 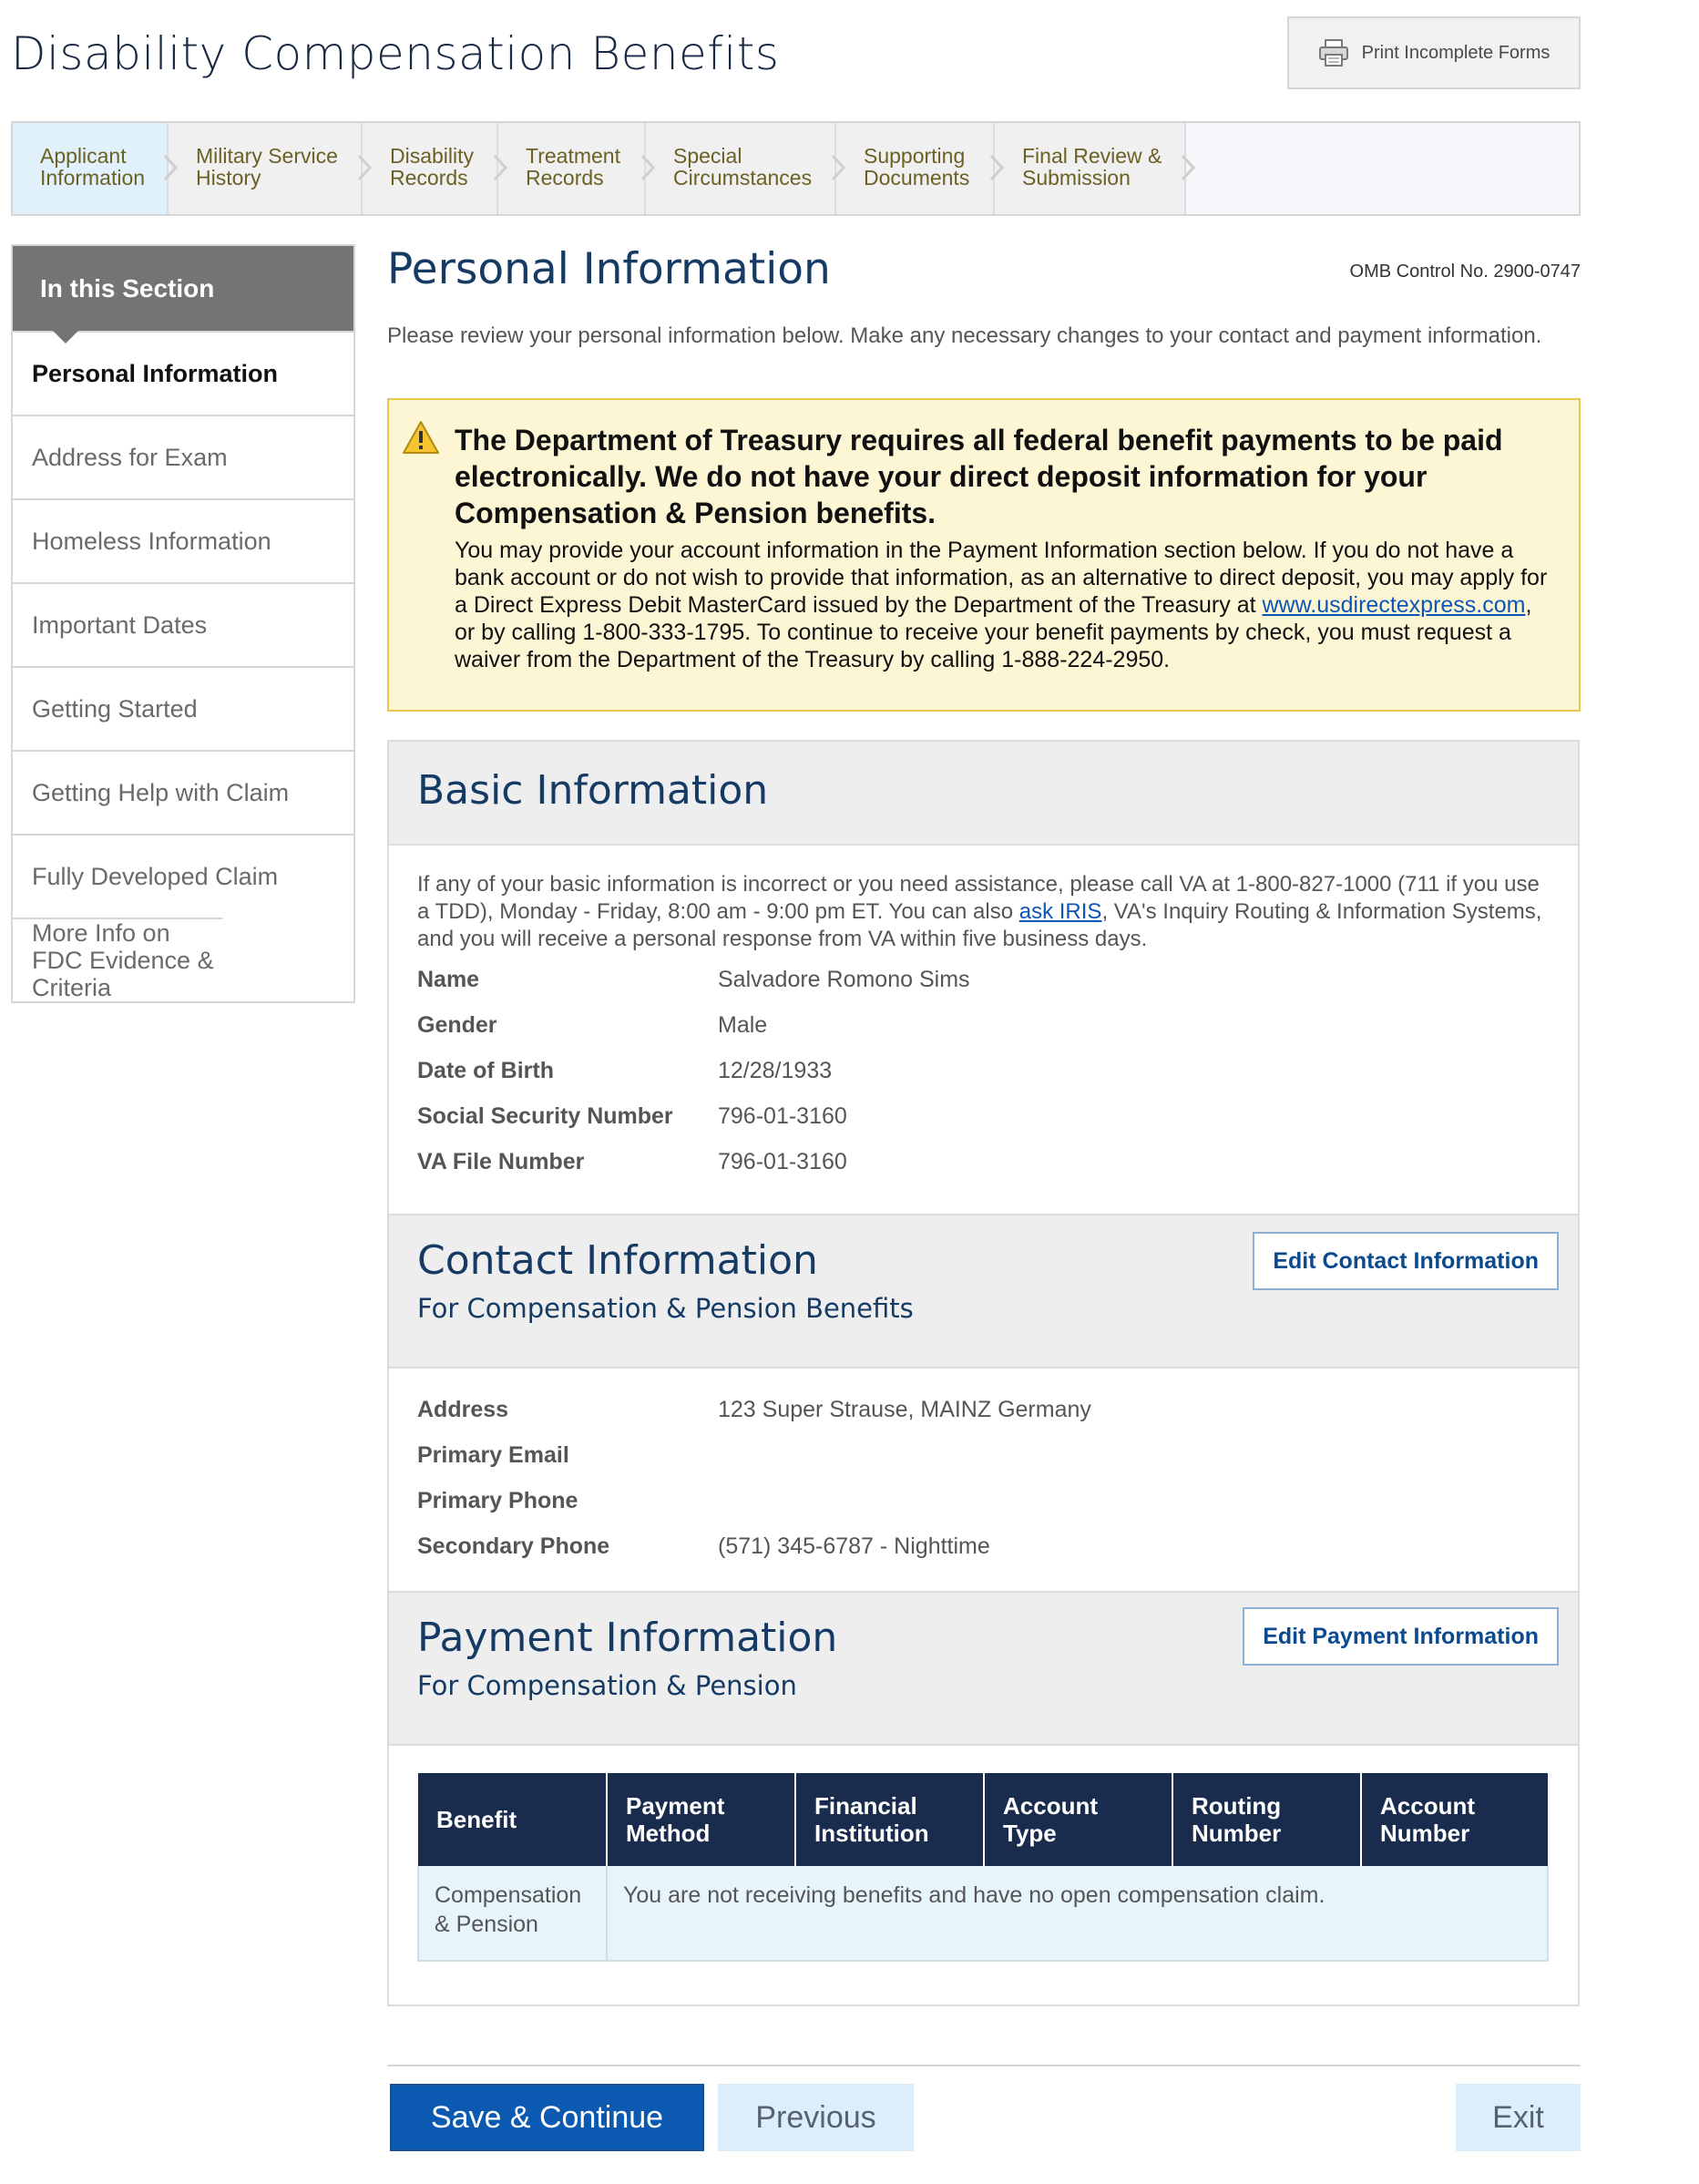 I want to click on column-header-line: Routing, so click(x=1237, y=1806).